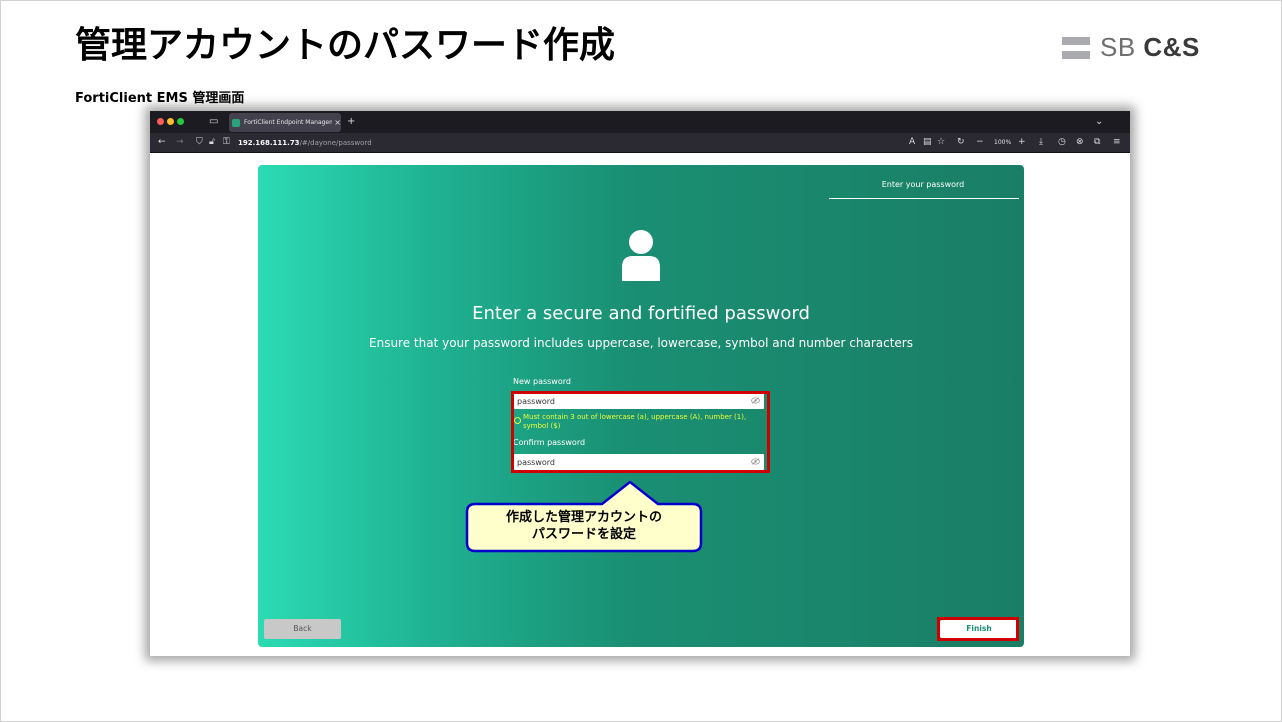  I want to click on zoom-out-icon: −, so click(980, 142).